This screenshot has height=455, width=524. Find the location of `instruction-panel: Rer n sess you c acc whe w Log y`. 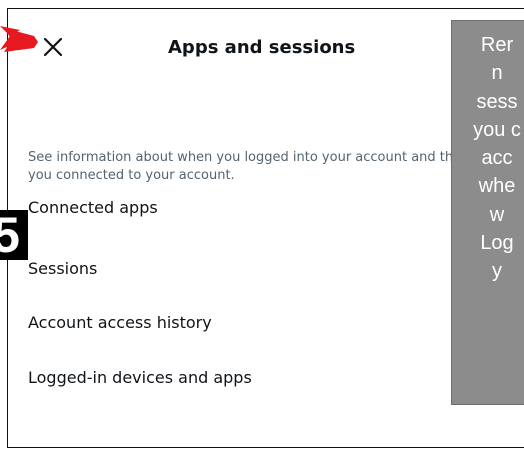

instruction-panel: Rer n sess you c acc whe w Log y is located at coordinates (487, 212).